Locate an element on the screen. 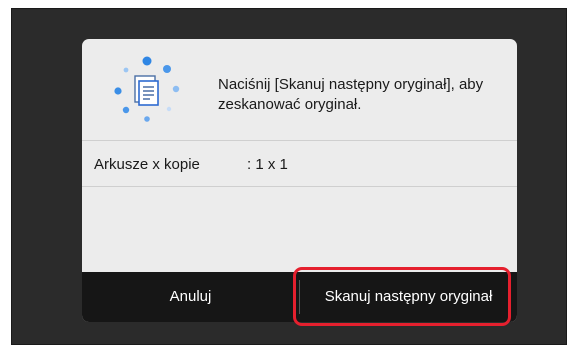 The image size is (577, 351). cancel-button: Anuluj is located at coordinates (190, 297).